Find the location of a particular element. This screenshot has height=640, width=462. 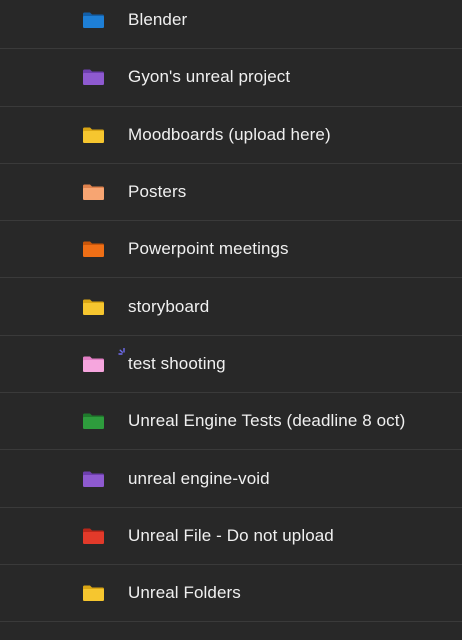

folder-row: test shooting is located at coordinates (231, 365).